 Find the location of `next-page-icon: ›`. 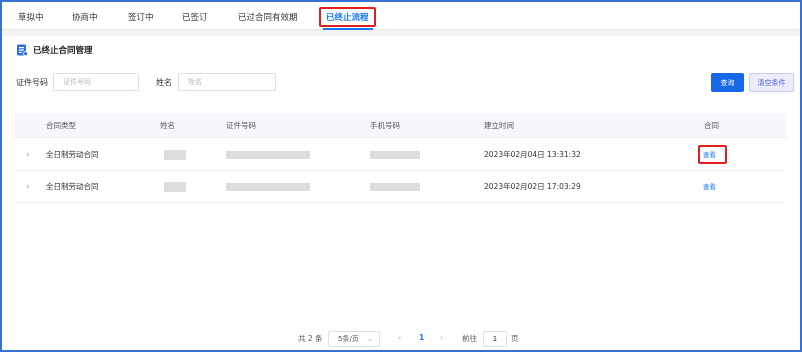

next-page-icon: › is located at coordinates (441, 337).